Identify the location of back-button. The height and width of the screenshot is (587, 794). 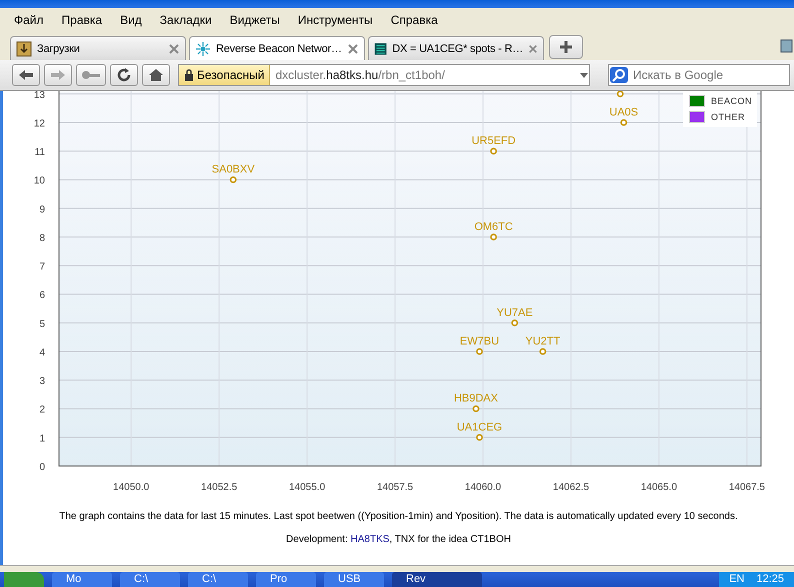
(26, 75).